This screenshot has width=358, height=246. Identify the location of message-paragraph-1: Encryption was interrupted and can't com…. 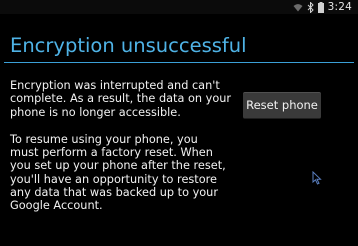
(122, 99).